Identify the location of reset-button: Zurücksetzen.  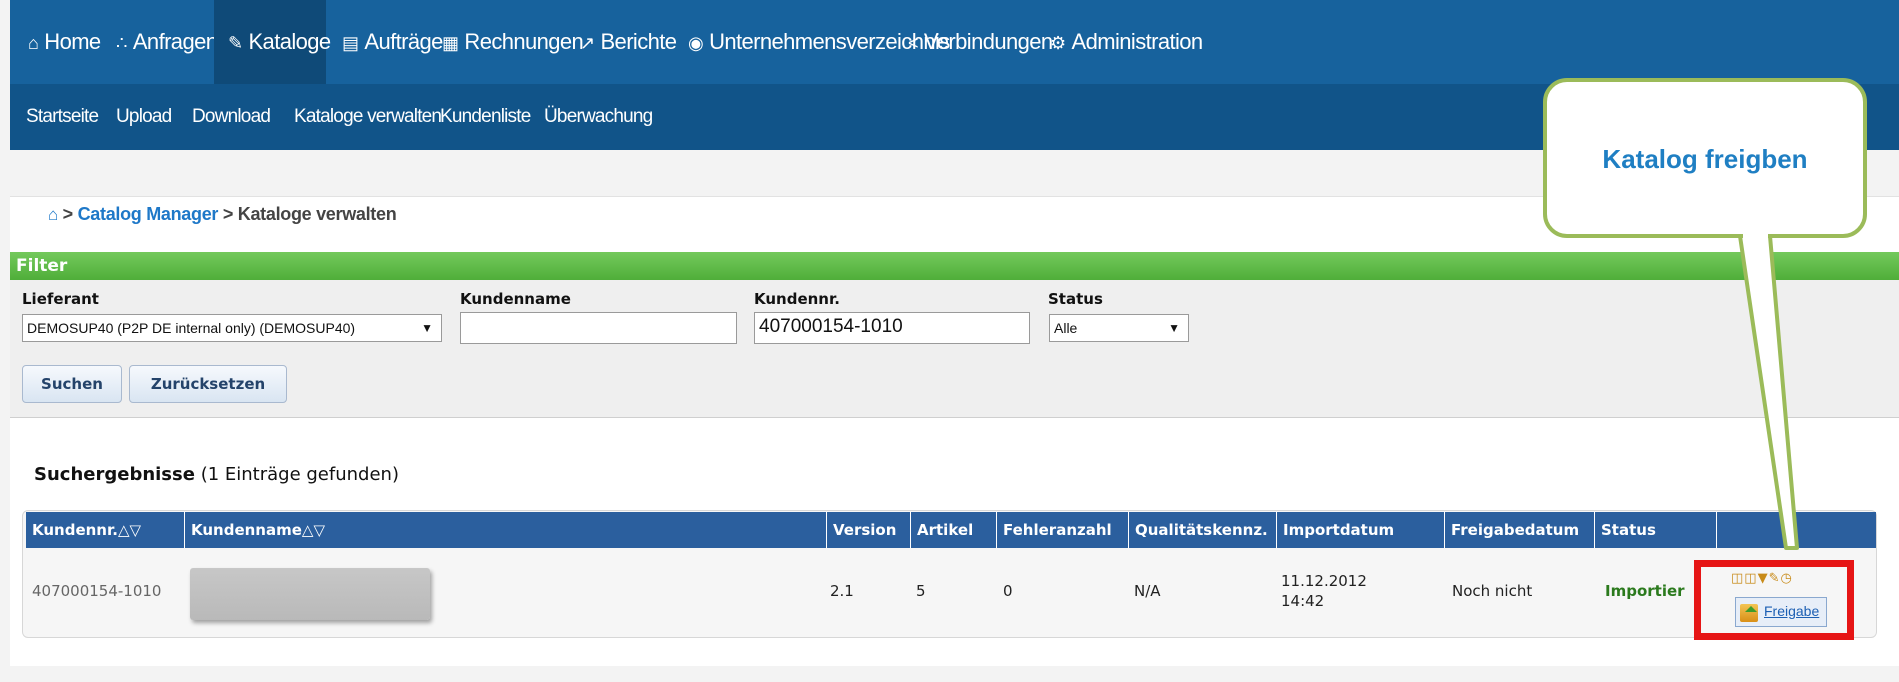
(208, 384).